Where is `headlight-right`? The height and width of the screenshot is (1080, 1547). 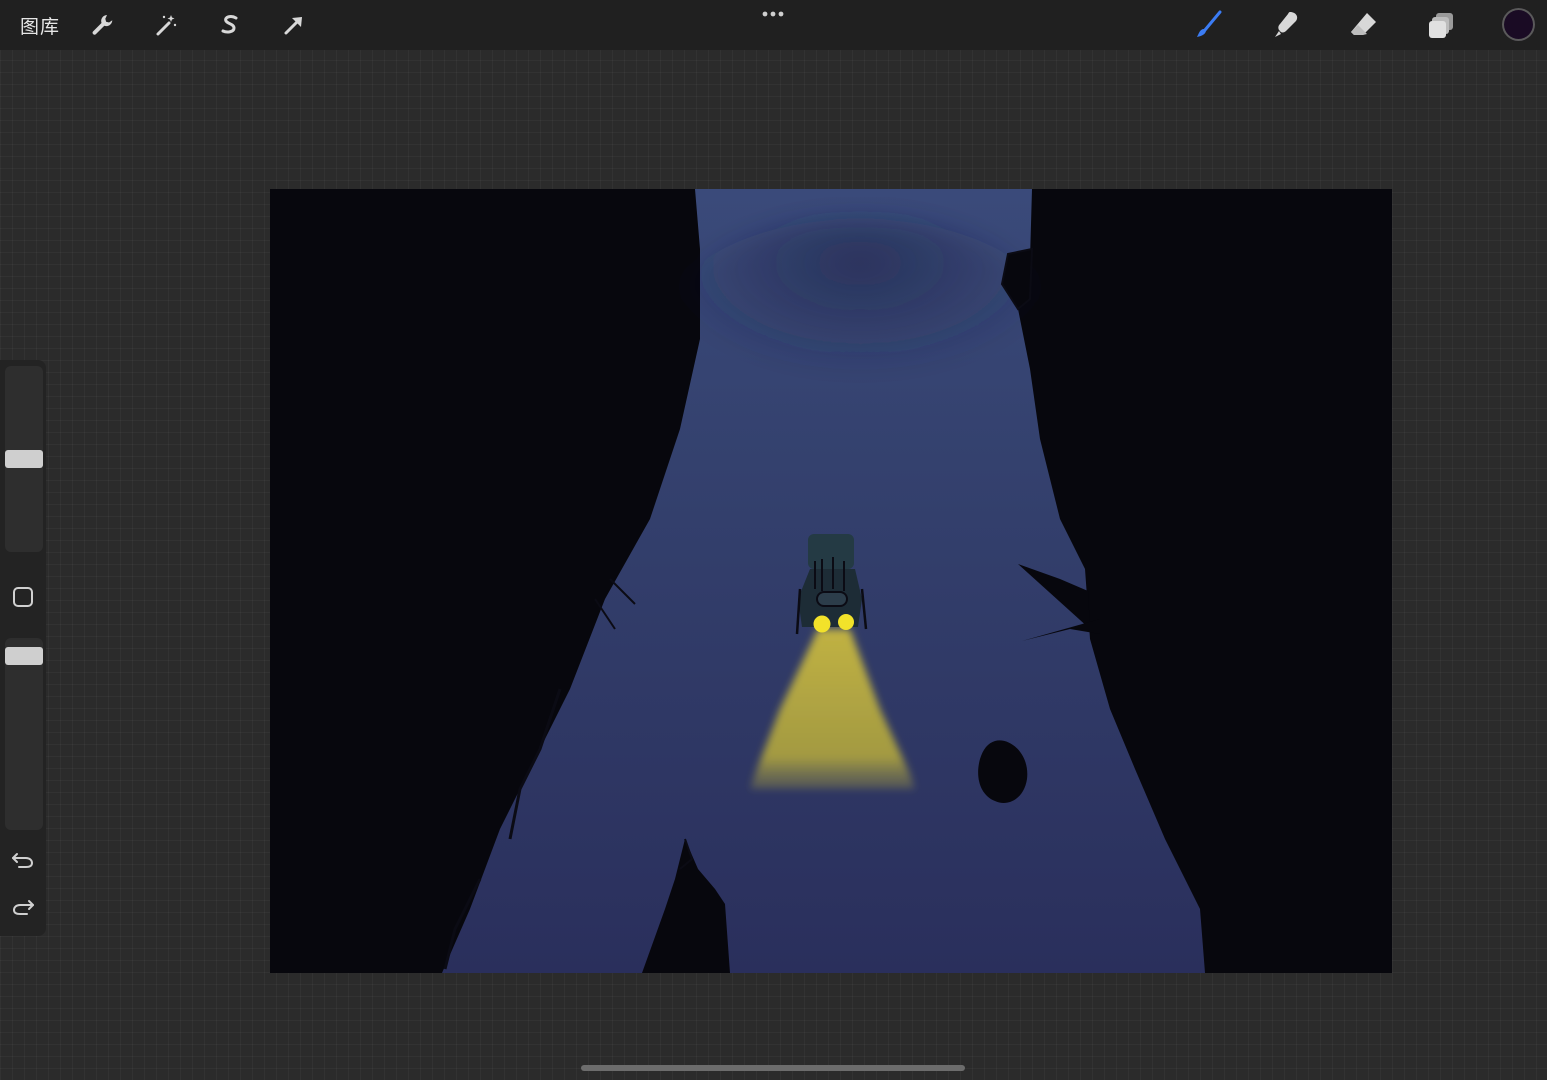
headlight-right is located at coordinates (846, 622).